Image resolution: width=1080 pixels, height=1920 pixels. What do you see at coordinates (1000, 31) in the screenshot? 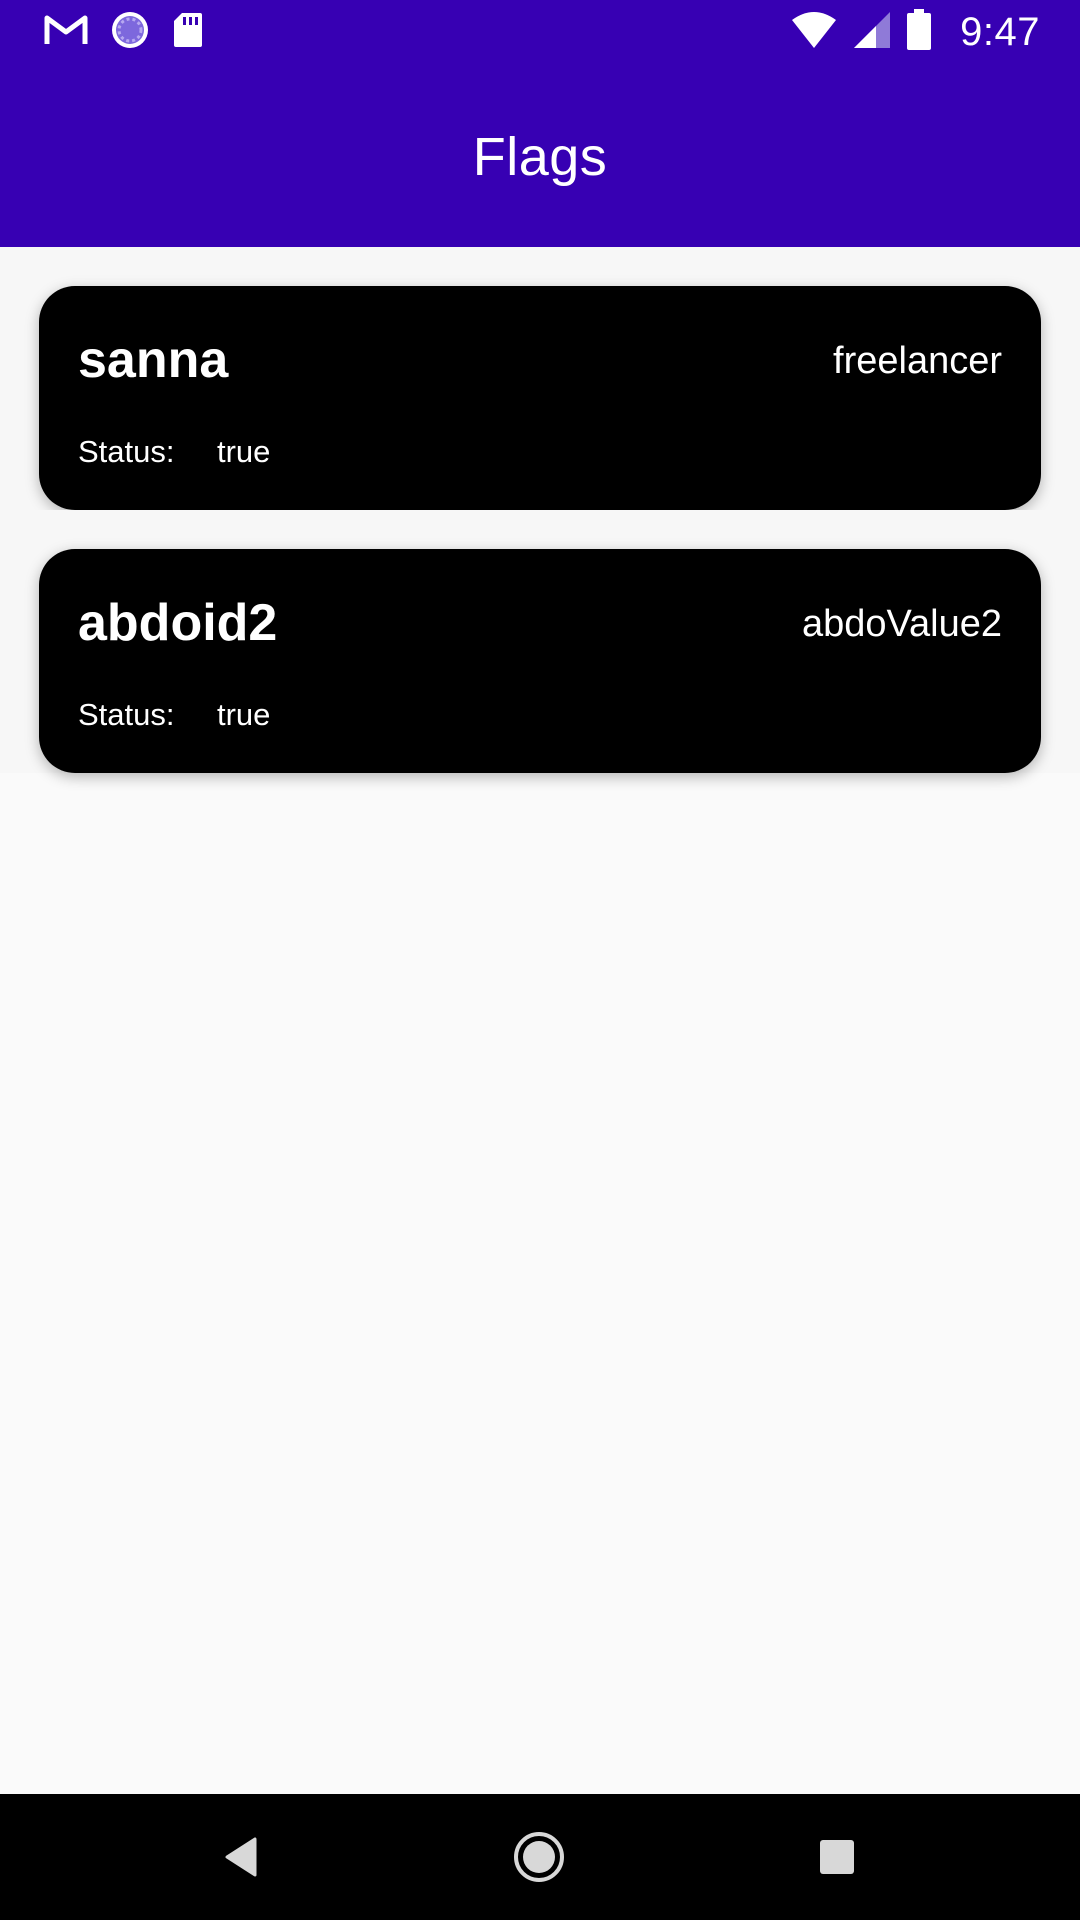
I see `status-time: 9:47` at bounding box center [1000, 31].